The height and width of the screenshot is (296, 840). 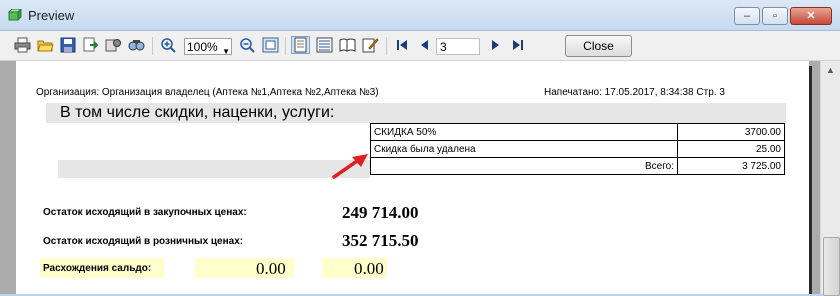 What do you see at coordinates (369, 268) in the screenshot?
I see `balance-diff-value-2: 0.00` at bounding box center [369, 268].